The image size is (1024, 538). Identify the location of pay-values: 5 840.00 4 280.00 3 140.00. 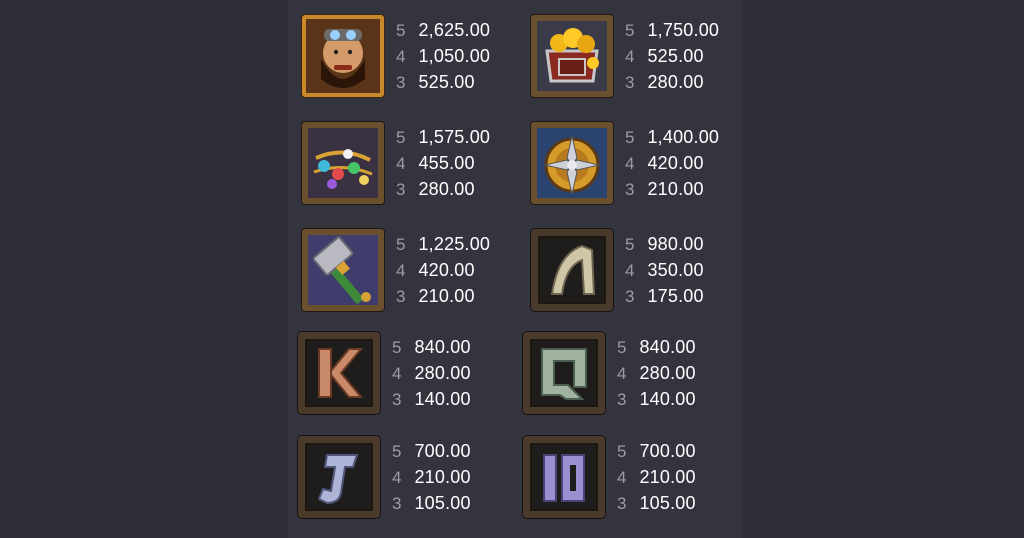
(431, 373).